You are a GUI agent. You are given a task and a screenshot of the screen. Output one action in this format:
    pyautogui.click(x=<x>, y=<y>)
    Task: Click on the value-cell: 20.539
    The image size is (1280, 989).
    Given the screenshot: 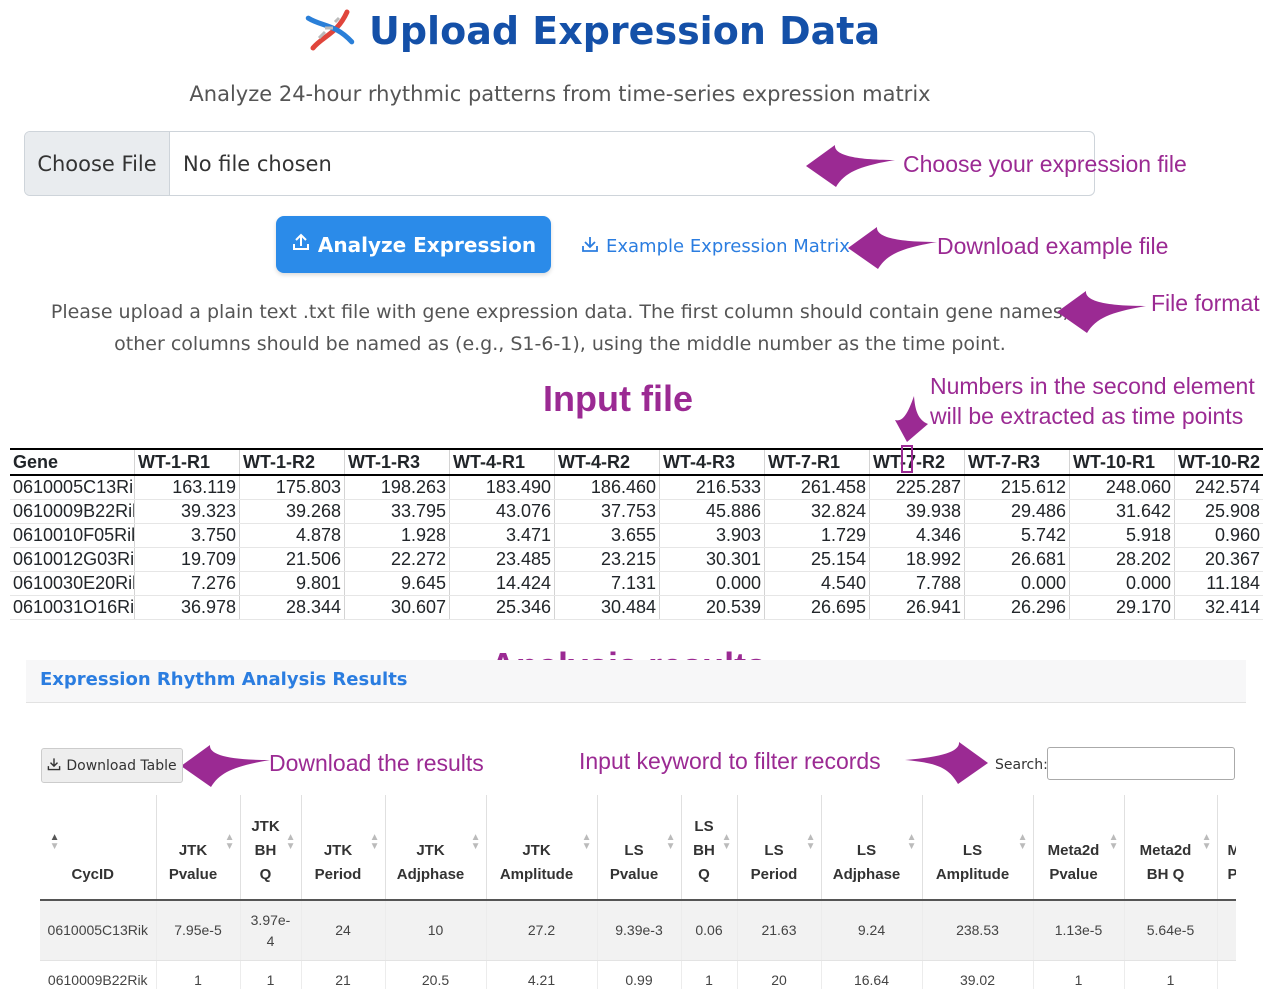 What is the action you would take?
    pyautogui.click(x=712, y=607)
    